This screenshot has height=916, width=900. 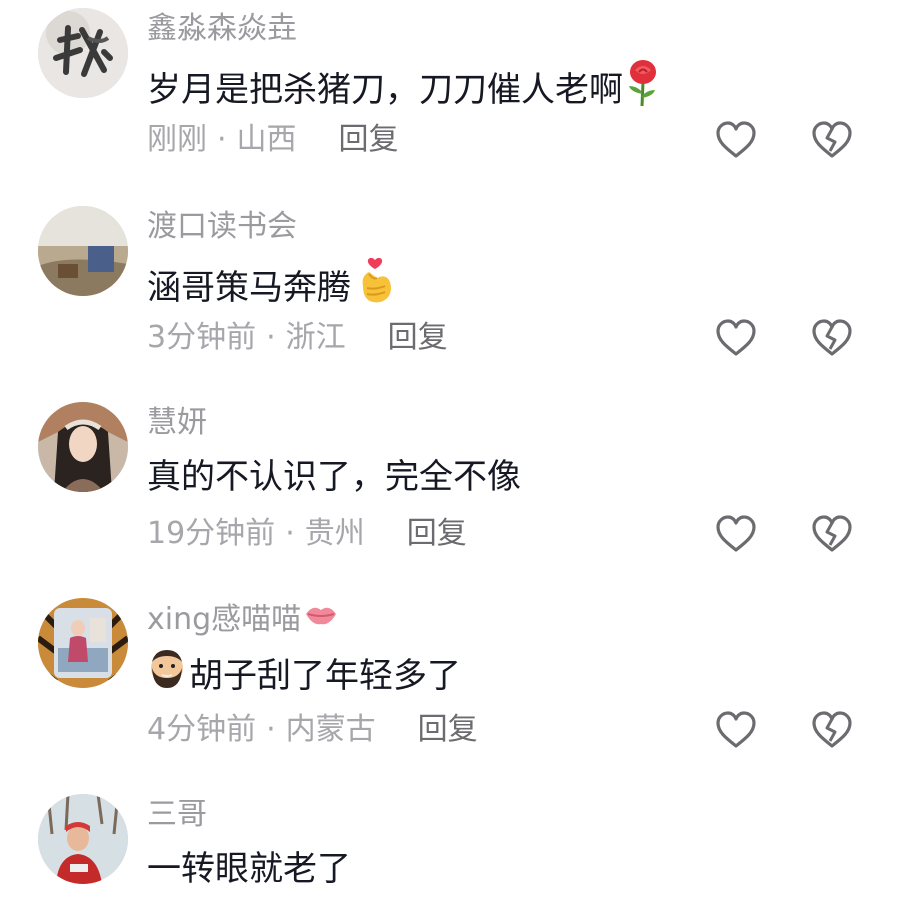 What do you see at coordinates (334, 533) in the screenshot?
I see `location: 贵州` at bounding box center [334, 533].